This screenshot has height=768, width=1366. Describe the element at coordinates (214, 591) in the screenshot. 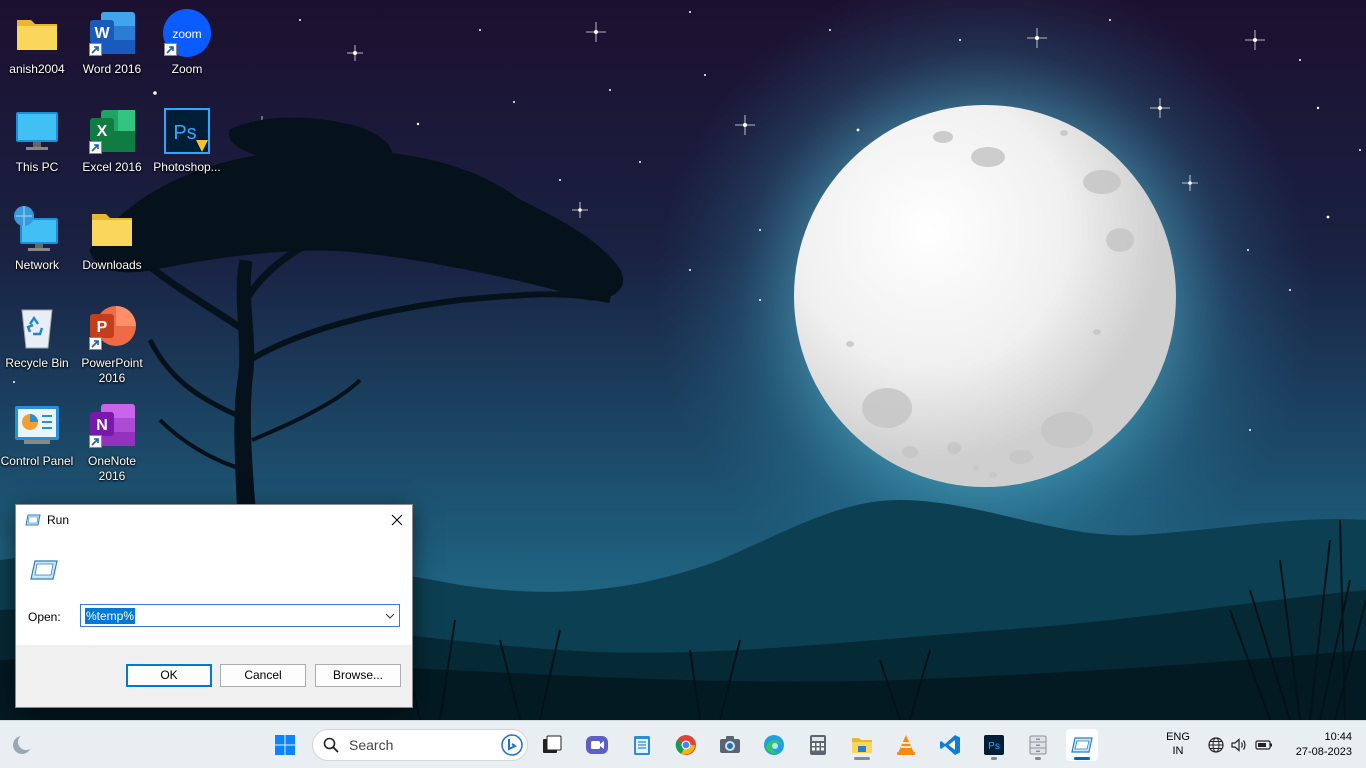

I see `run-dialog-body: Open: %temp%` at that location.